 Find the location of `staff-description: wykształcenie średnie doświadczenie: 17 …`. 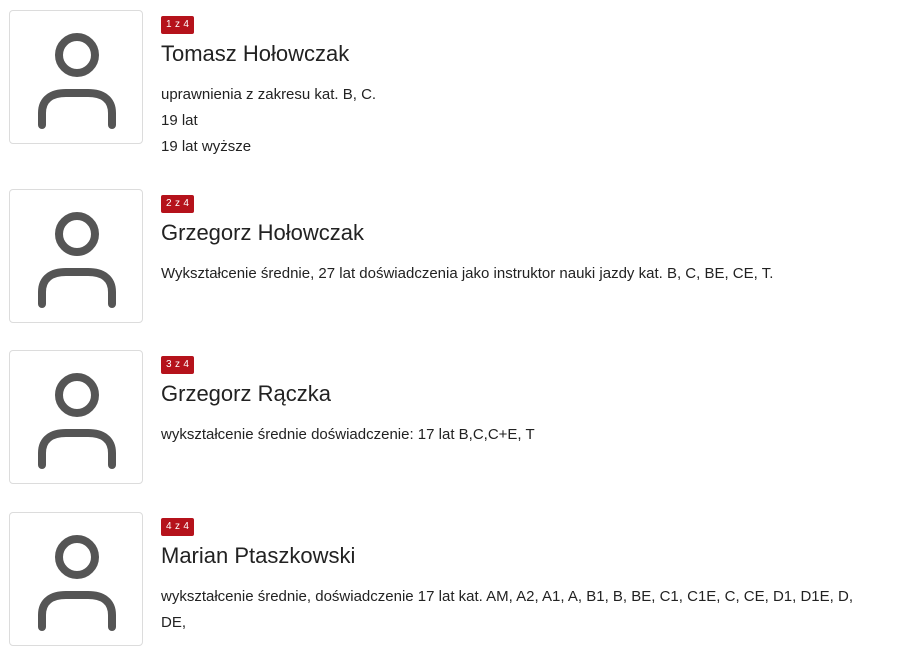

staff-description: wykształcenie średnie doświadczenie: 17 … is located at coordinates (533, 435).